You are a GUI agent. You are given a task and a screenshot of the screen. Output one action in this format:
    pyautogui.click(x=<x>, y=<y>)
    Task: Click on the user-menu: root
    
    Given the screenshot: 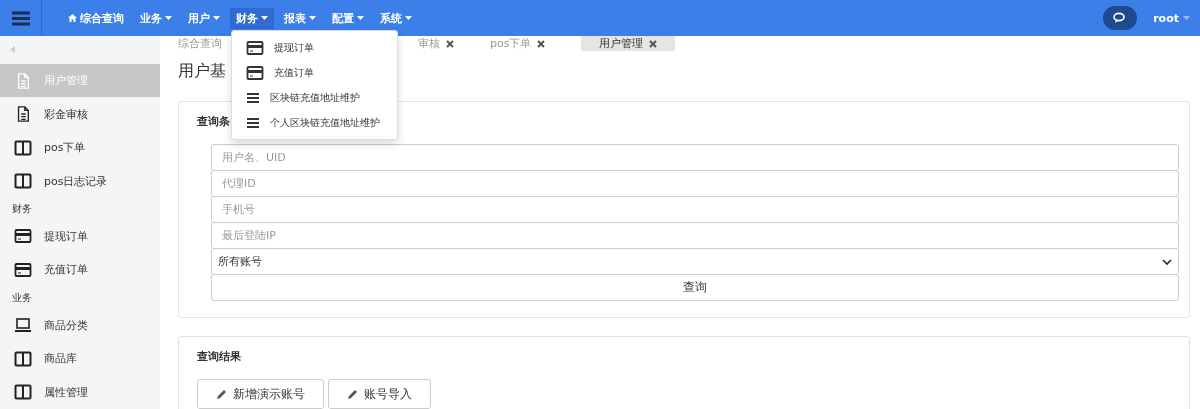 What is the action you would take?
    pyautogui.click(x=1171, y=18)
    